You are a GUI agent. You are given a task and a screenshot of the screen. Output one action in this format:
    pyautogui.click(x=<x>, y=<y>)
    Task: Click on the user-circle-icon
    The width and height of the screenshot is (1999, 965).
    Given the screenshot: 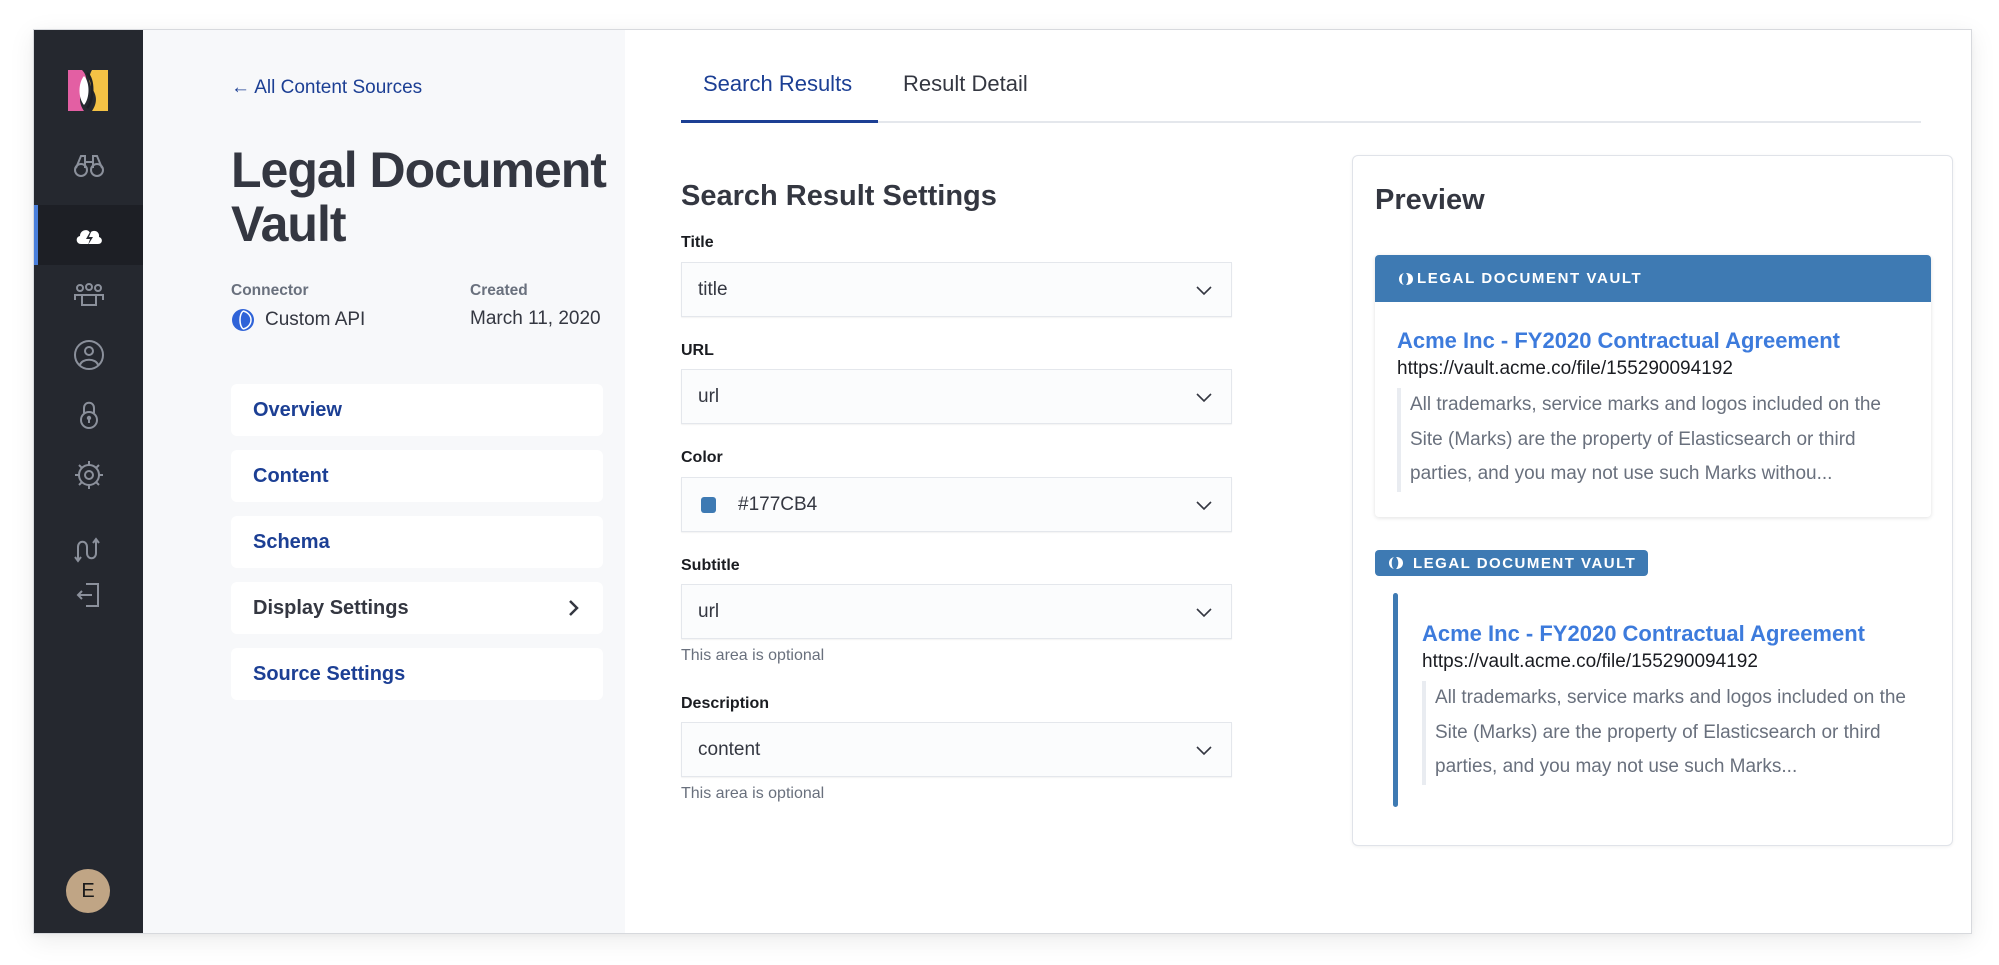 What is the action you would take?
    pyautogui.click(x=88, y=355)
    